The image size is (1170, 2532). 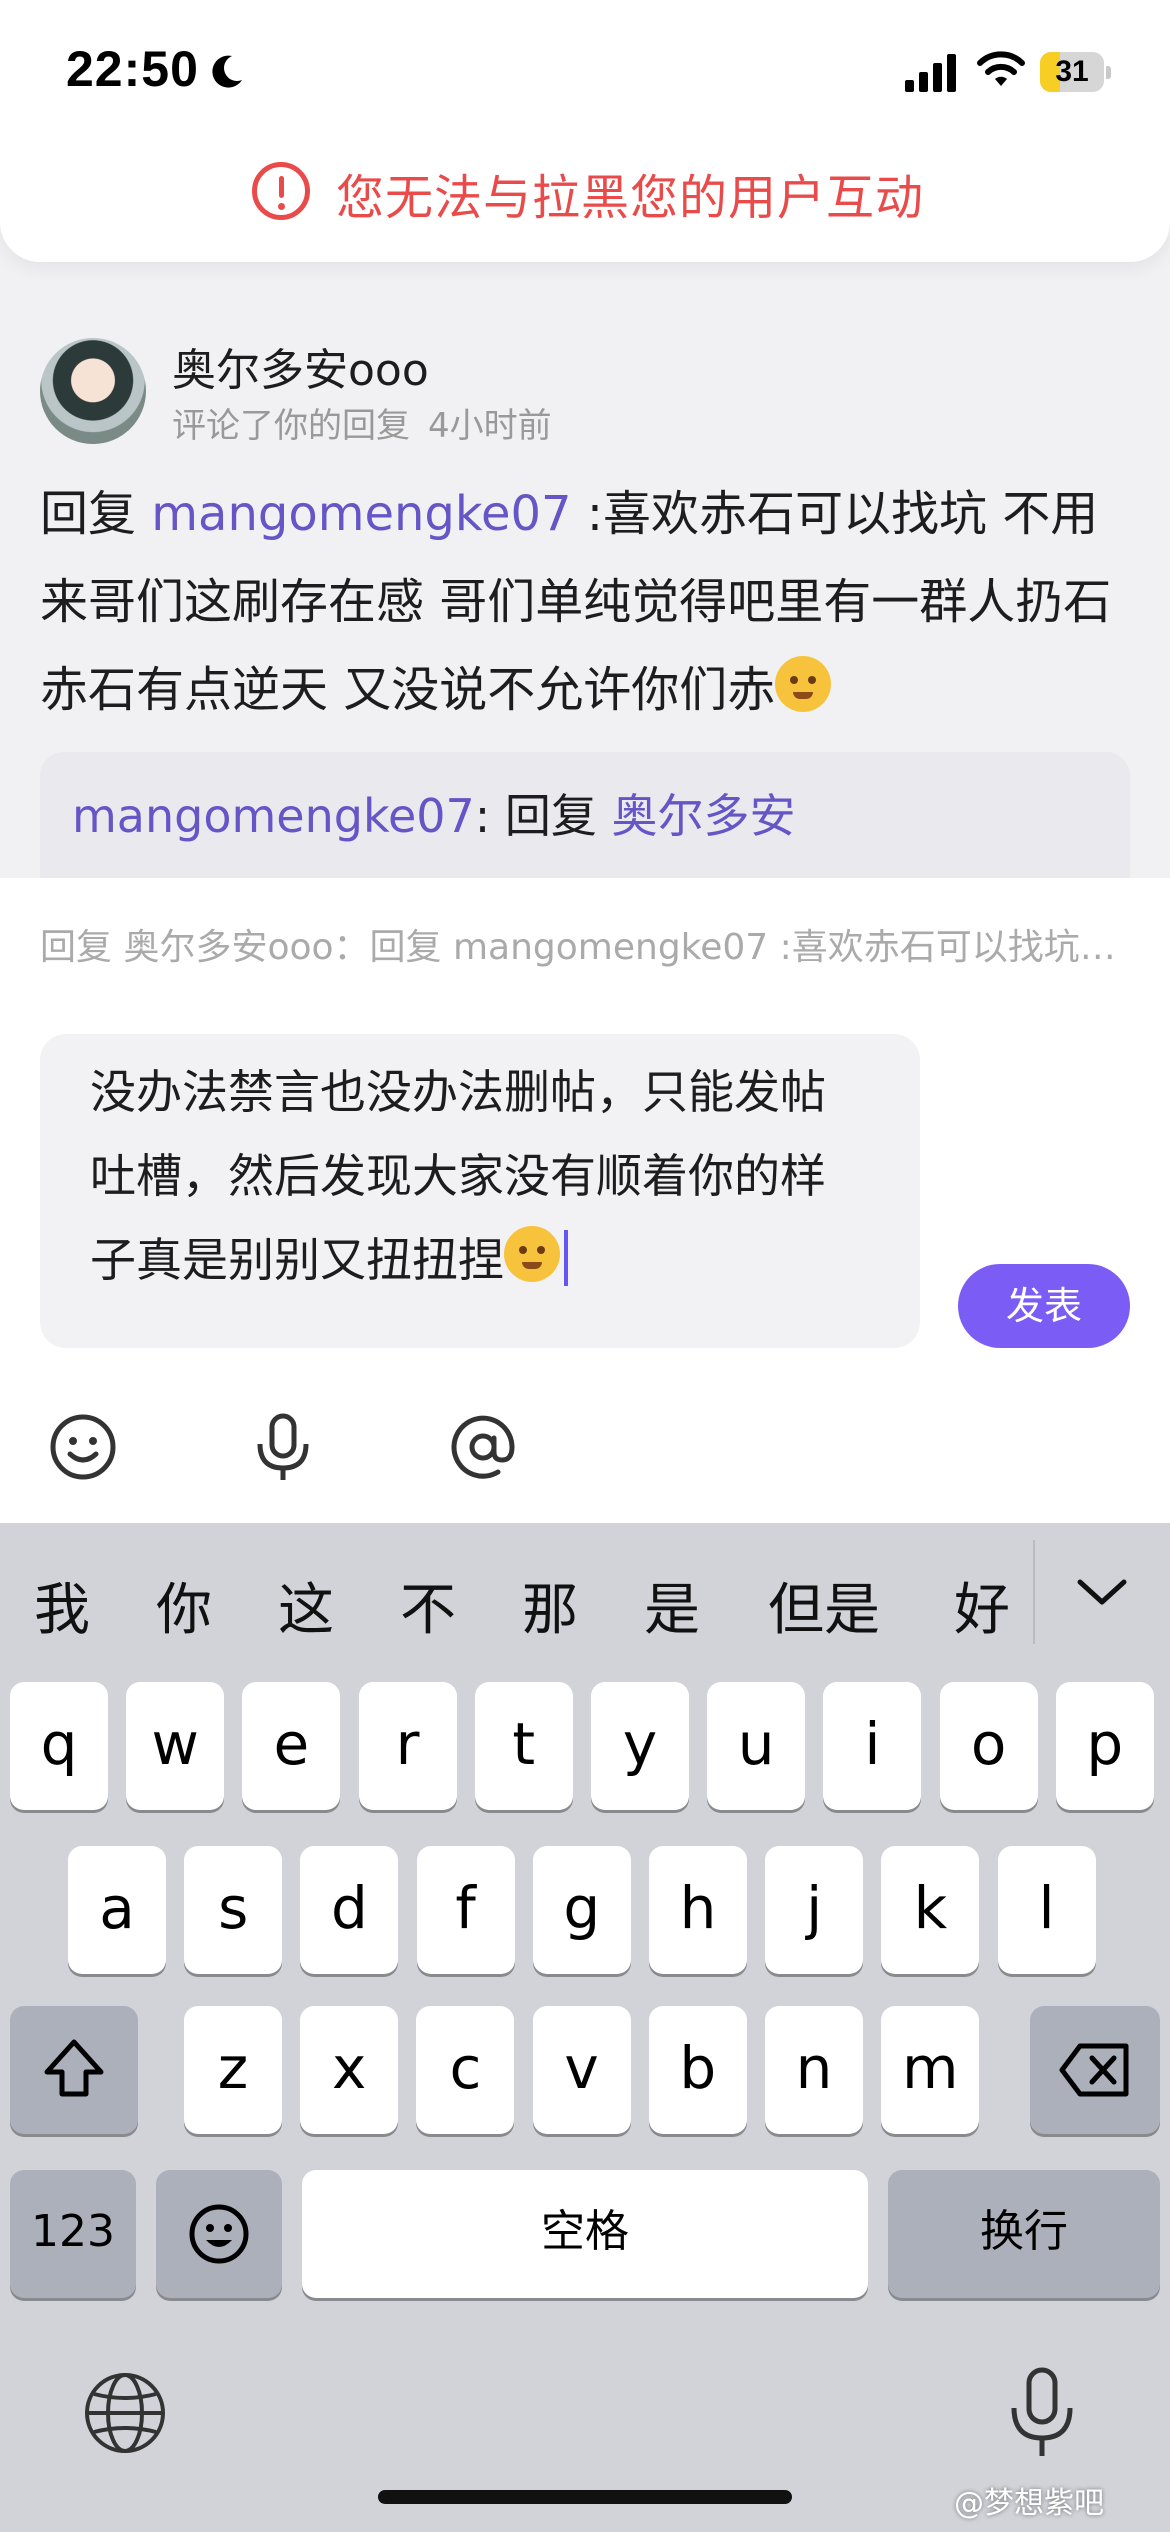 I want to click on key-e: e, so click(x=291, y=1746).